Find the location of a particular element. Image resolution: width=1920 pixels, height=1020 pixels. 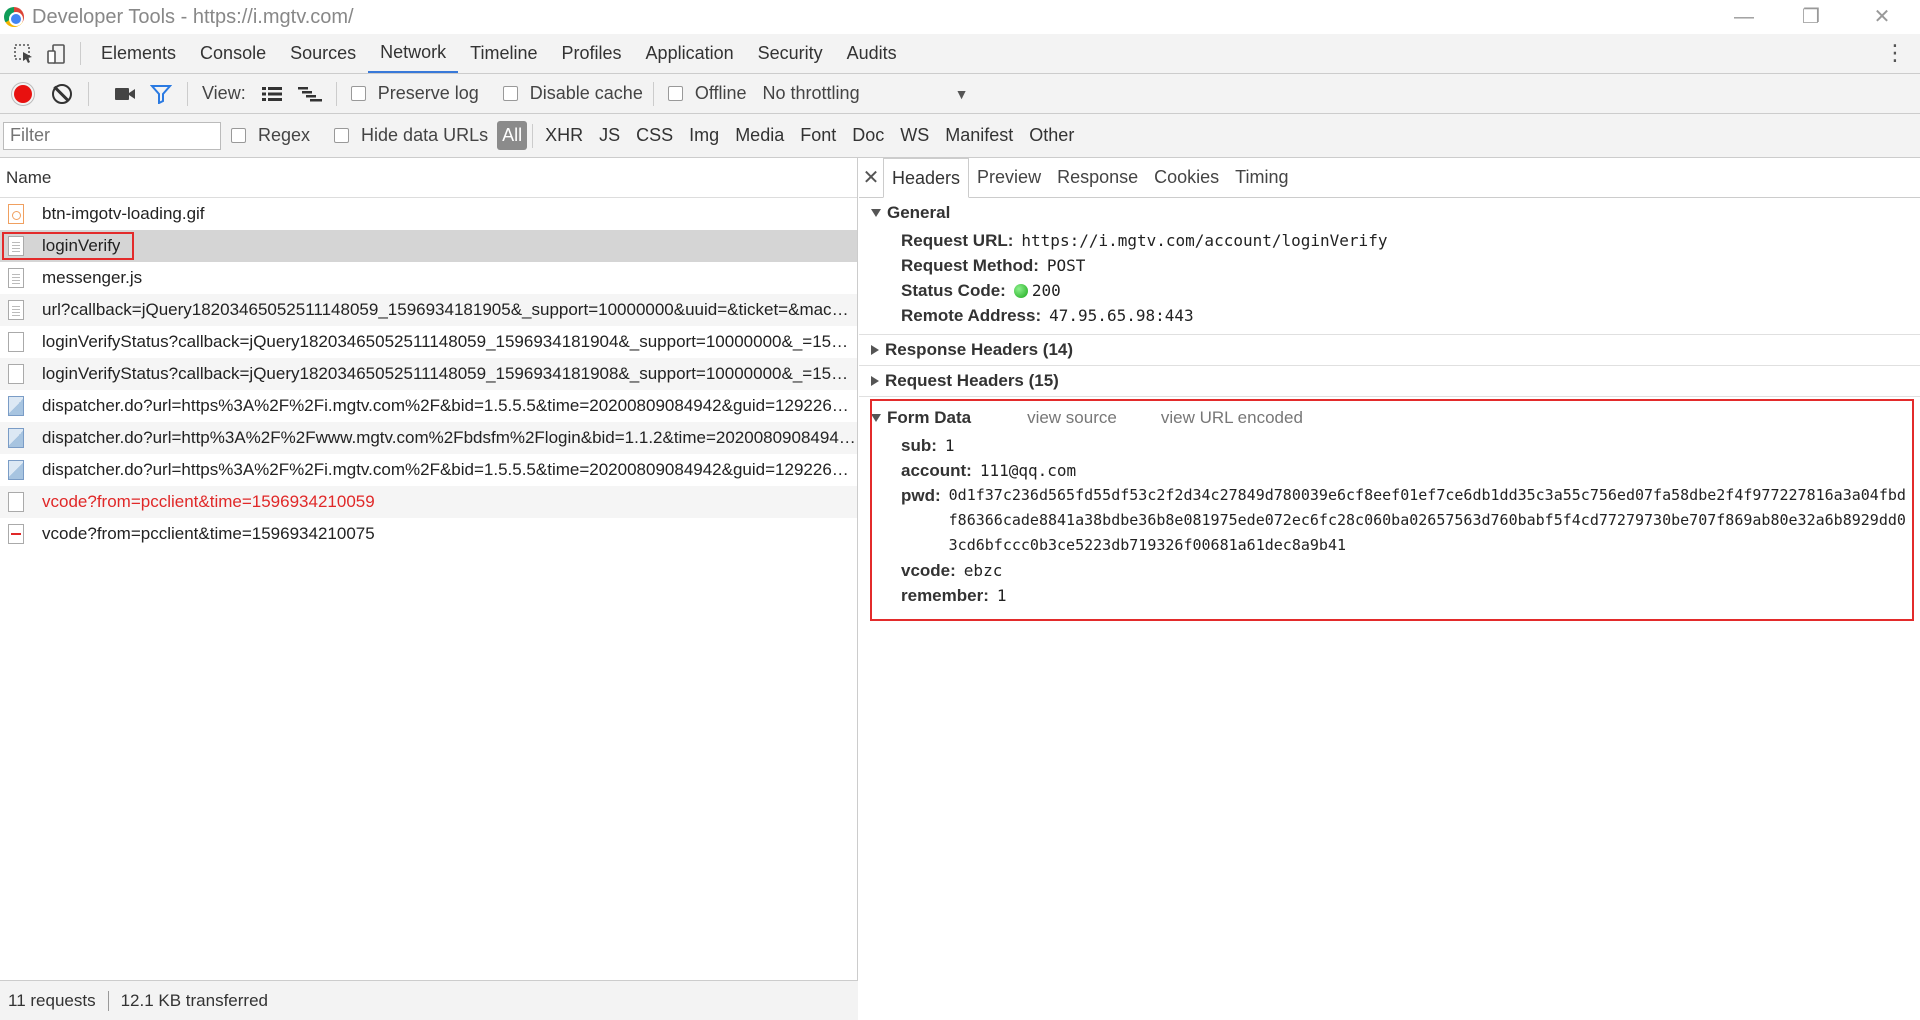

clear-icon is located at coordinates (62, 93).